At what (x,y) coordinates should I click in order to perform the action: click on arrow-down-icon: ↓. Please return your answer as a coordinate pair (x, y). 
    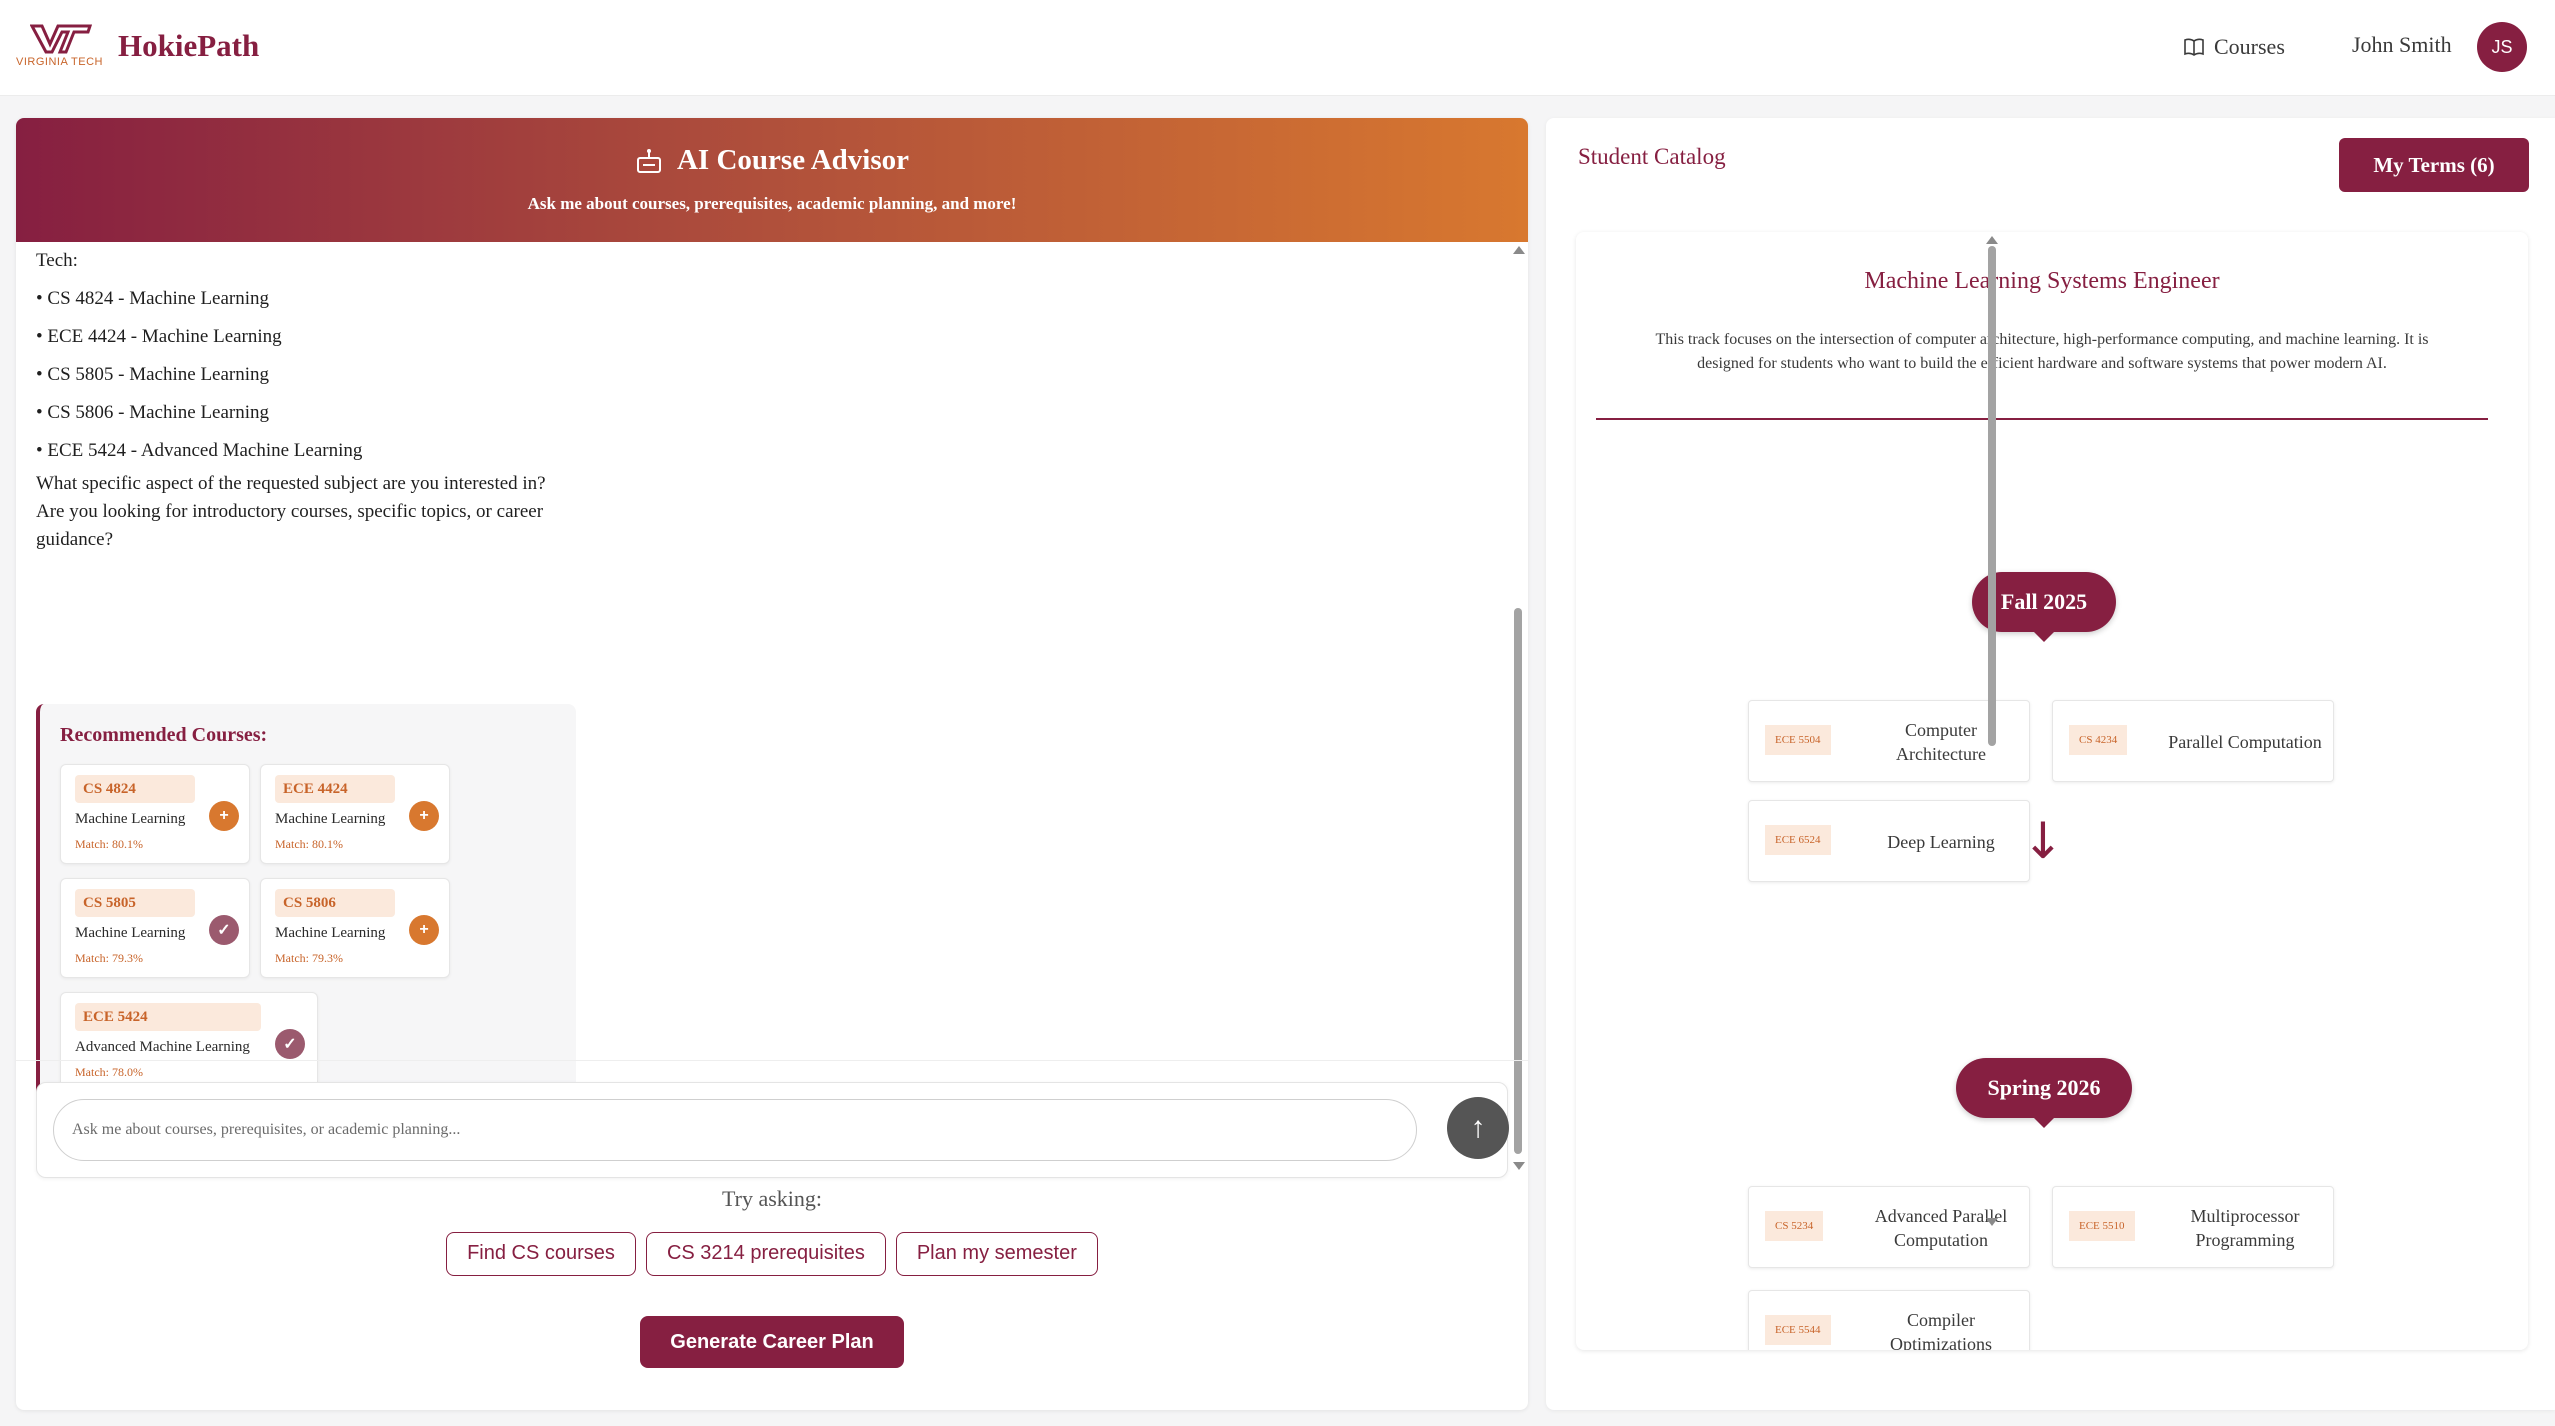
    Looking at the image, I should click on (2043, 841).